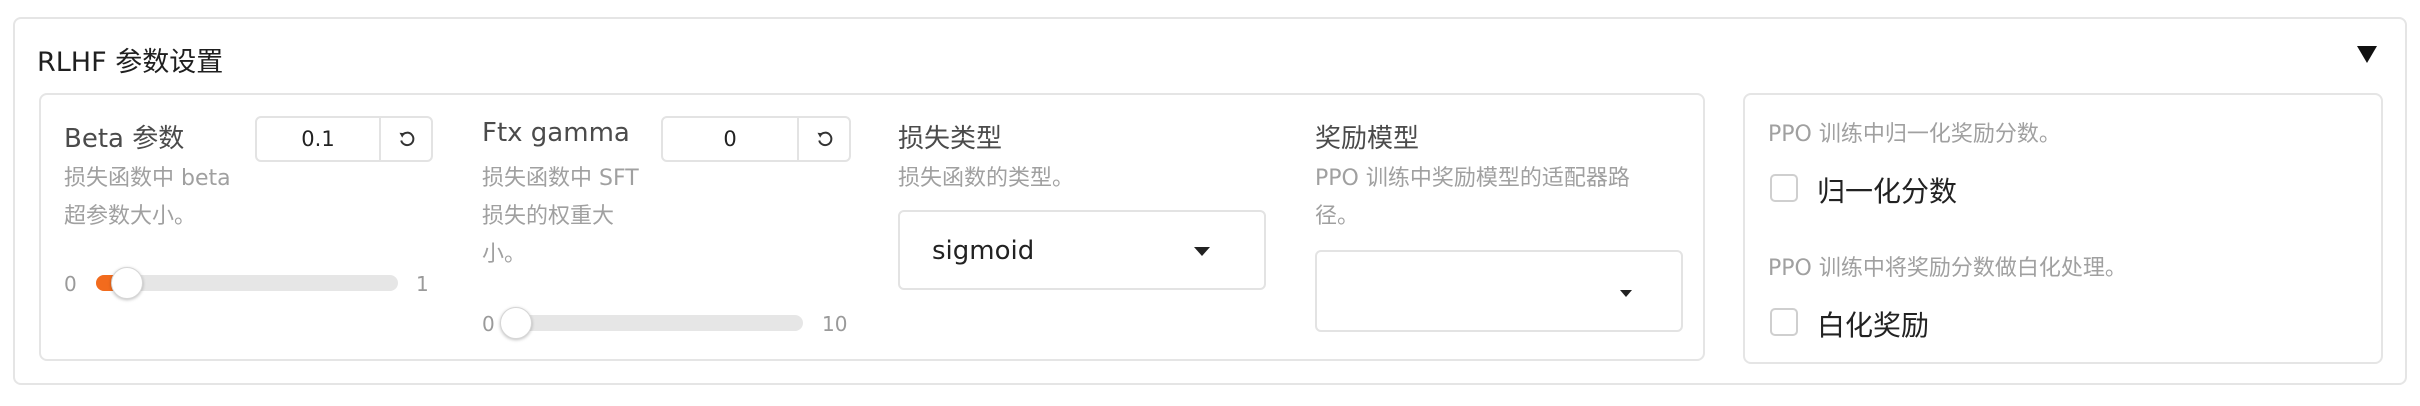  What do you see at coordinates (560, 178) in the screenshot?
I see `ftx-gamma-description-line-1: 损失函数中 SFT` at bounding box center [560, 178].